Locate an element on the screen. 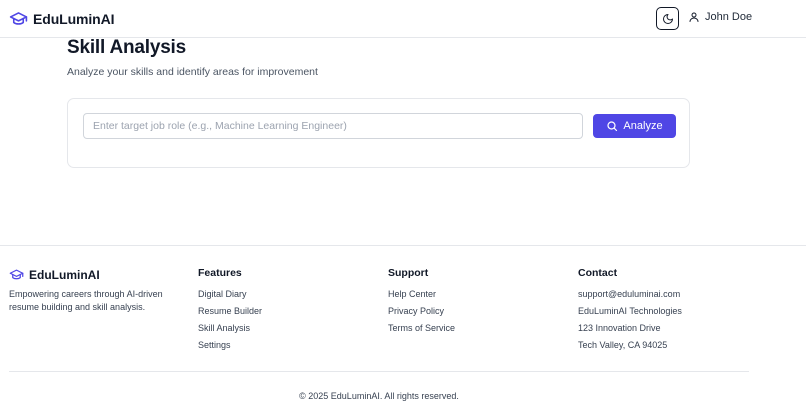 This screenshot has width=806, height=406. contact-city: Tech Valley, CA 94025 is located at coordinates (623, 345).